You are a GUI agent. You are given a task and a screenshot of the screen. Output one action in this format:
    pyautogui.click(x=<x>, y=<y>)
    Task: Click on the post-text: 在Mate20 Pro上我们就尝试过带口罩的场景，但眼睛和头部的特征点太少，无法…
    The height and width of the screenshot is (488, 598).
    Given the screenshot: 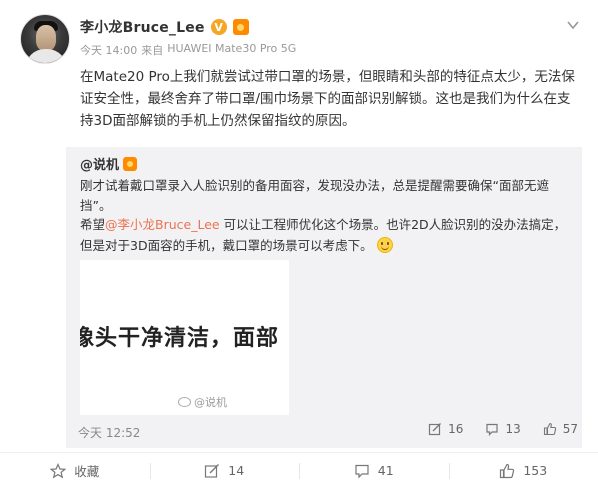 What is the action you would take?
    pyautogui.click(x=327, y=99)
    